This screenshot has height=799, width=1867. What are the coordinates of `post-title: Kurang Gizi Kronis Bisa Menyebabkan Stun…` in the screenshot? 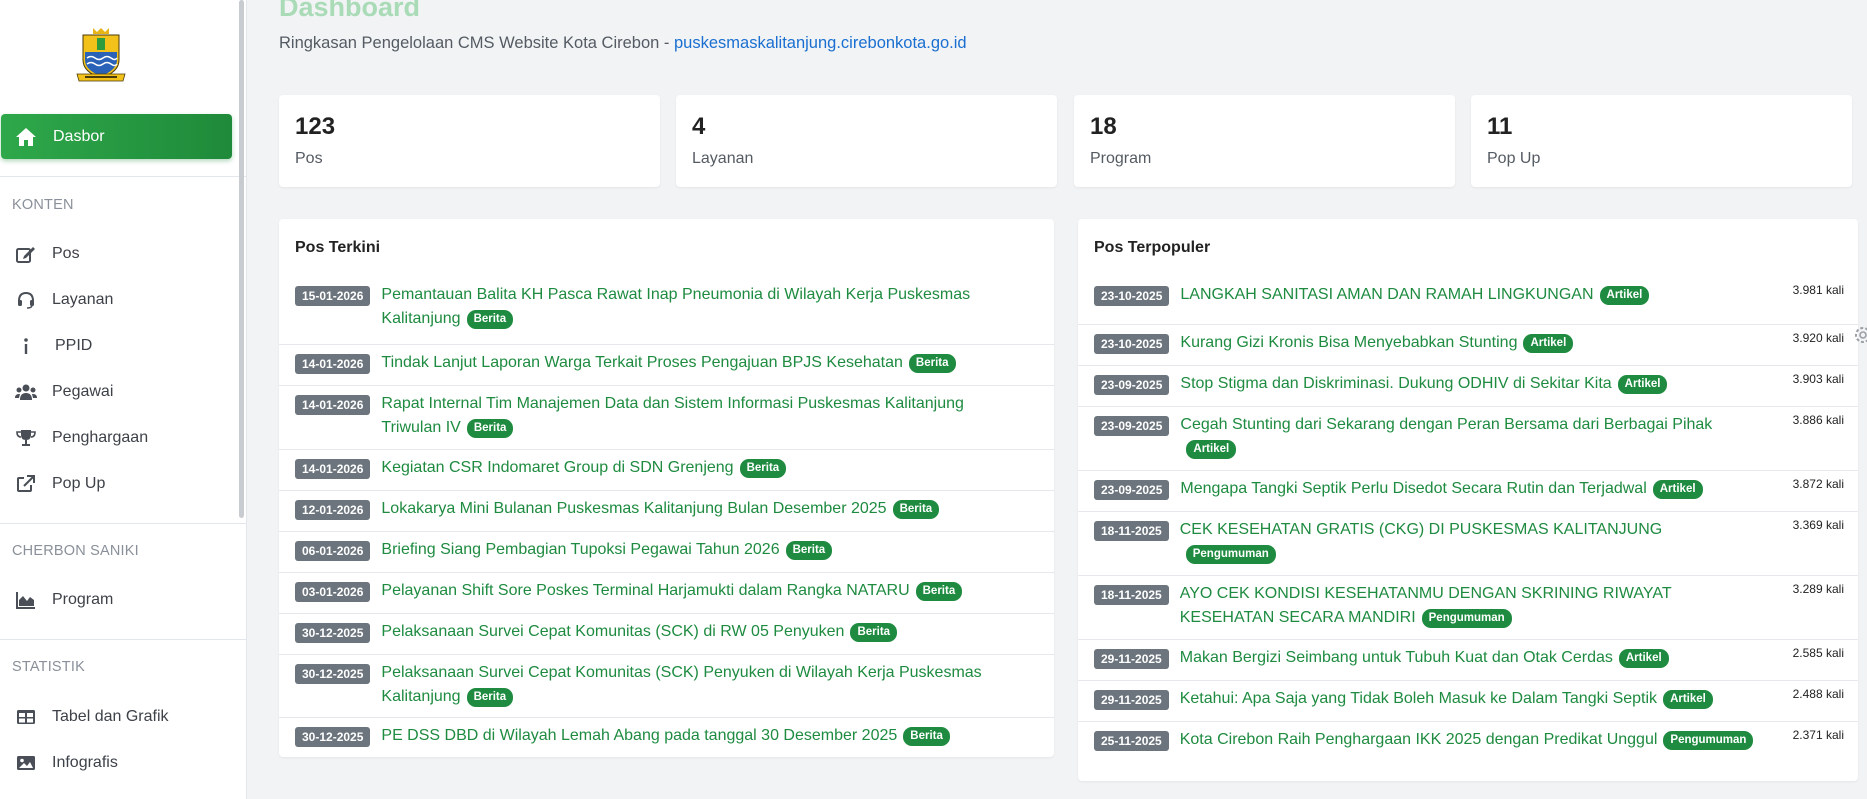 It's located at (1377, 343).